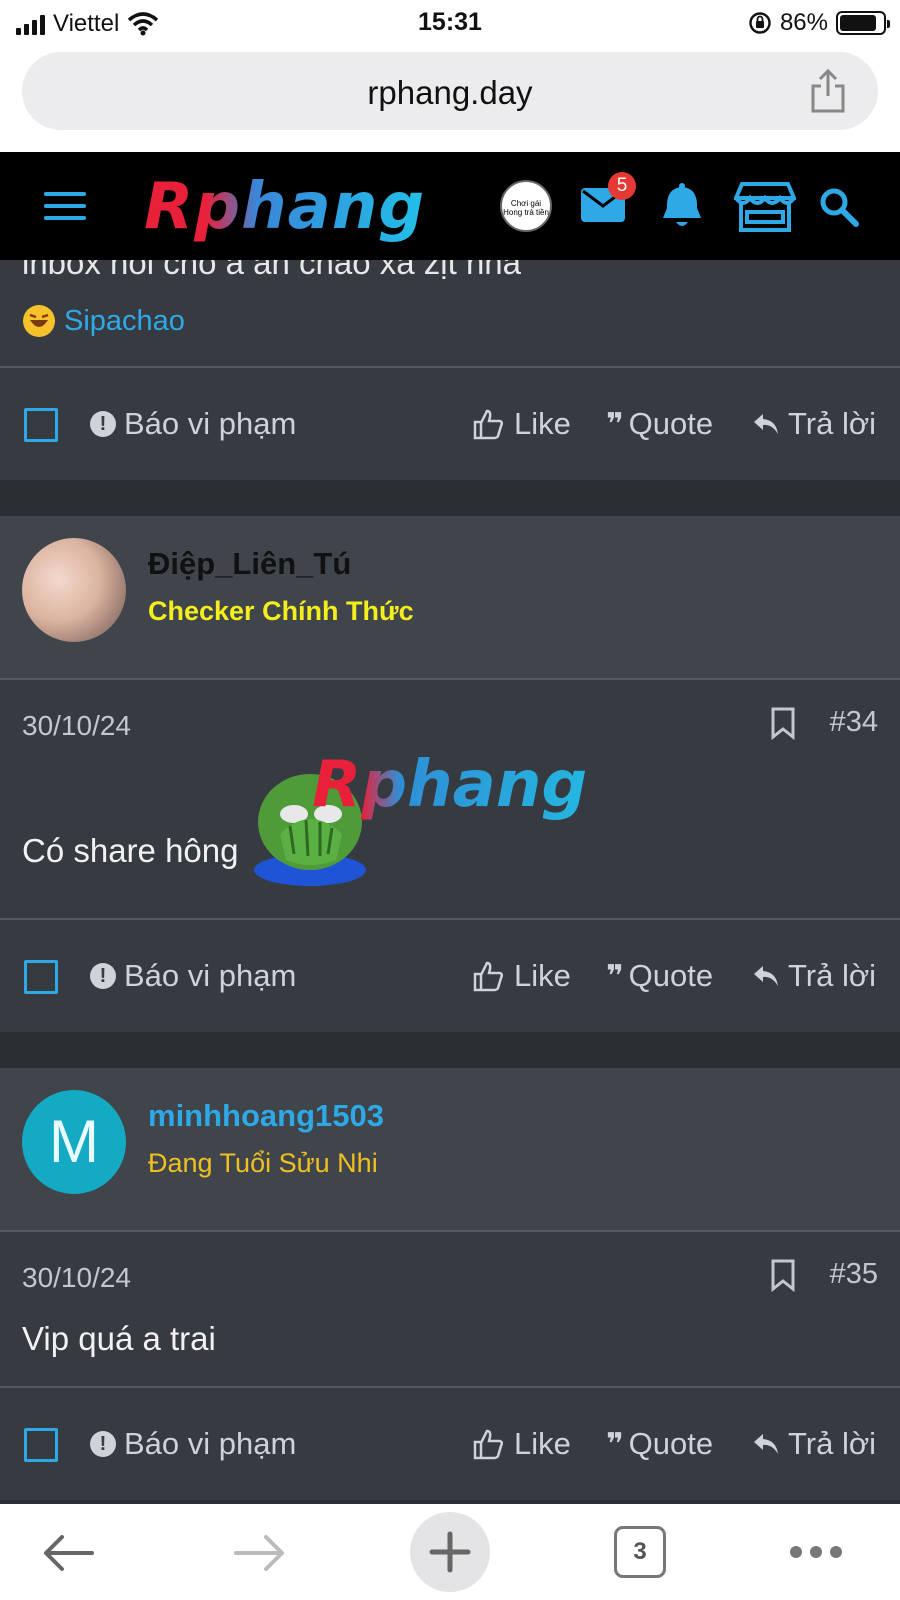  What do you see at coordinates (682, 206) in the screenshot?
I see `bell-icon` at bounding box center [682, 206].